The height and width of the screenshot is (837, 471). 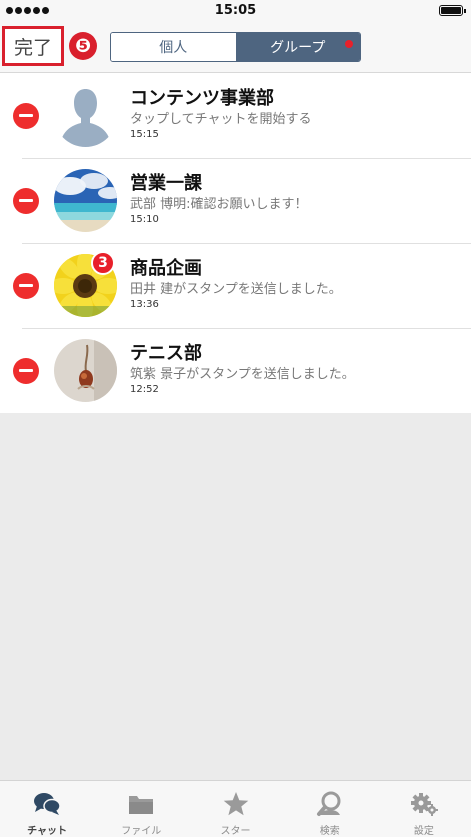 What do you see at coordinates (236, 289) in the screenshot?
I see `chat-preview: 田井 建がスタンプを送信しました。` at bounding box center [236, 289].